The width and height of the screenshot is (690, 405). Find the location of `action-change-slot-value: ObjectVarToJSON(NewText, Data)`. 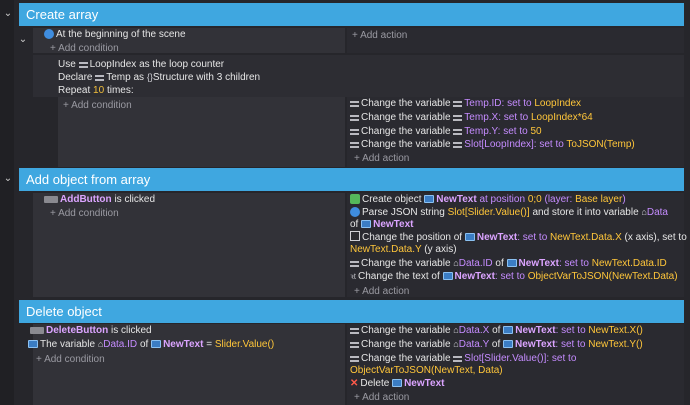

action-change-slot-value: ObjectVarToJSON(NewText, Data) is located at coordinates (426, 370).